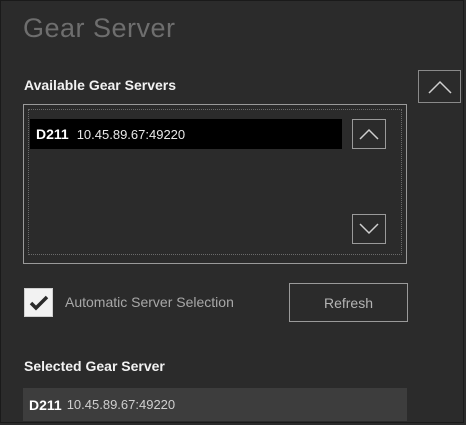 This screenshot has width=466, height=425. I want to click on panel-title: Gear Server, so click(99, 28).